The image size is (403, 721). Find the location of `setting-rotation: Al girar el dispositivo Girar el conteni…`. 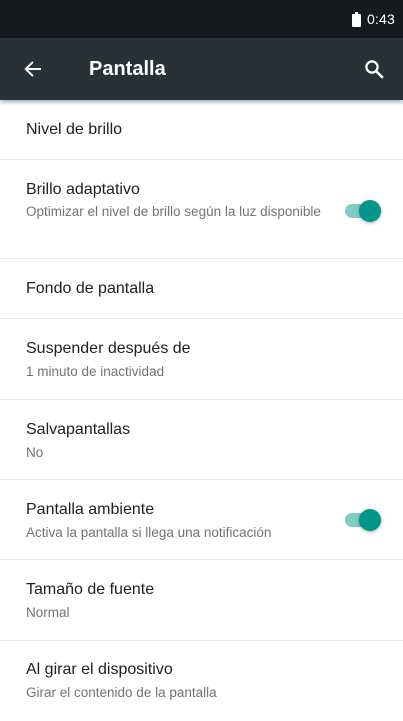

setting-rotation: Al girar el dispositivo Girar el conteni… is located at coordinates (201, 681).